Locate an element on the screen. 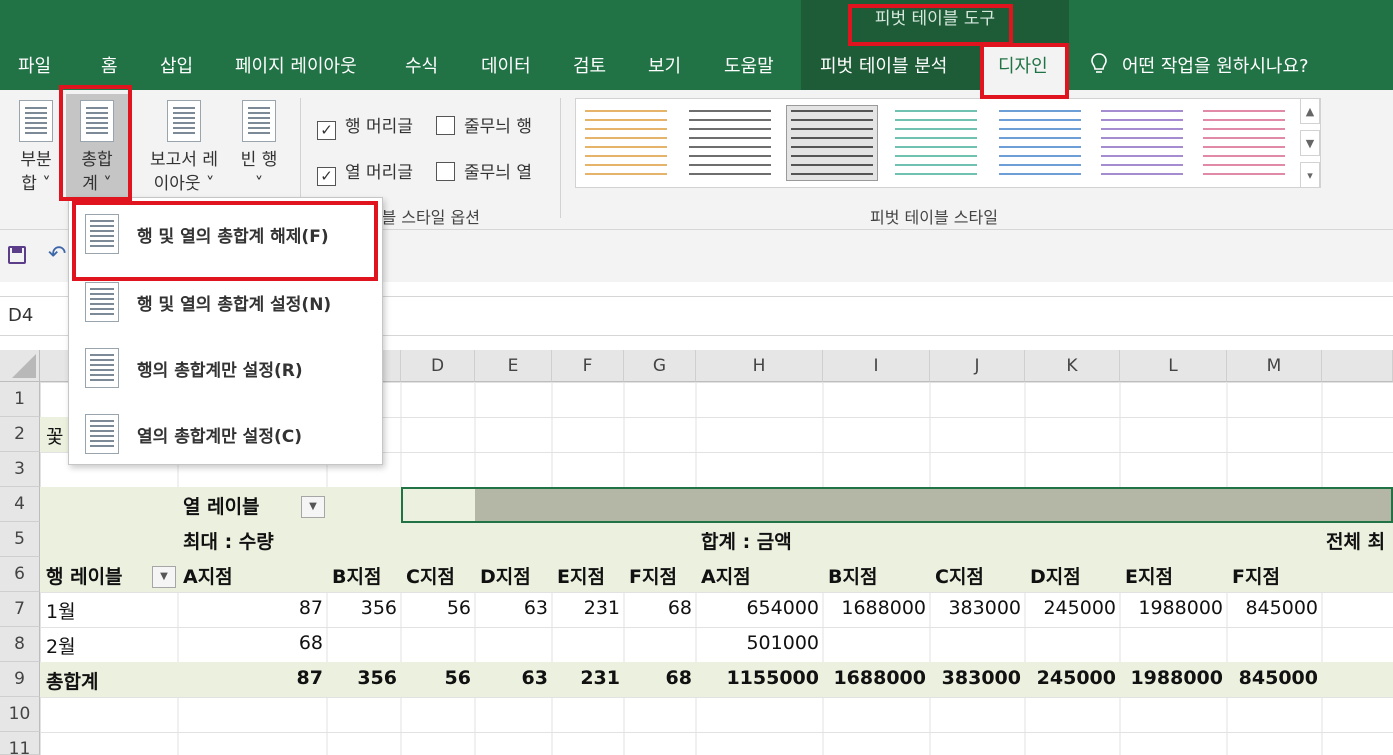  blank-rows-button: 빈 행 ˅ is located at coordinates (259, 150).